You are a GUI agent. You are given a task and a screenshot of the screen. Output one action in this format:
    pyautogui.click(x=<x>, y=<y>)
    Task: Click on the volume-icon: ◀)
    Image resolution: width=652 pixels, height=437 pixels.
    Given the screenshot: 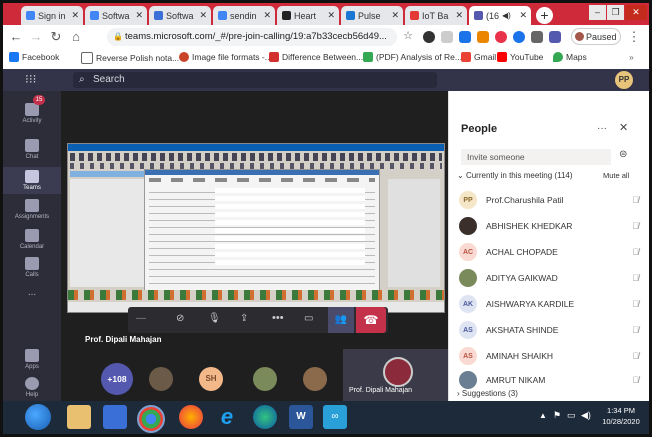 What is the action you would take?
    pyautogui.click(x=586, y=415)
    